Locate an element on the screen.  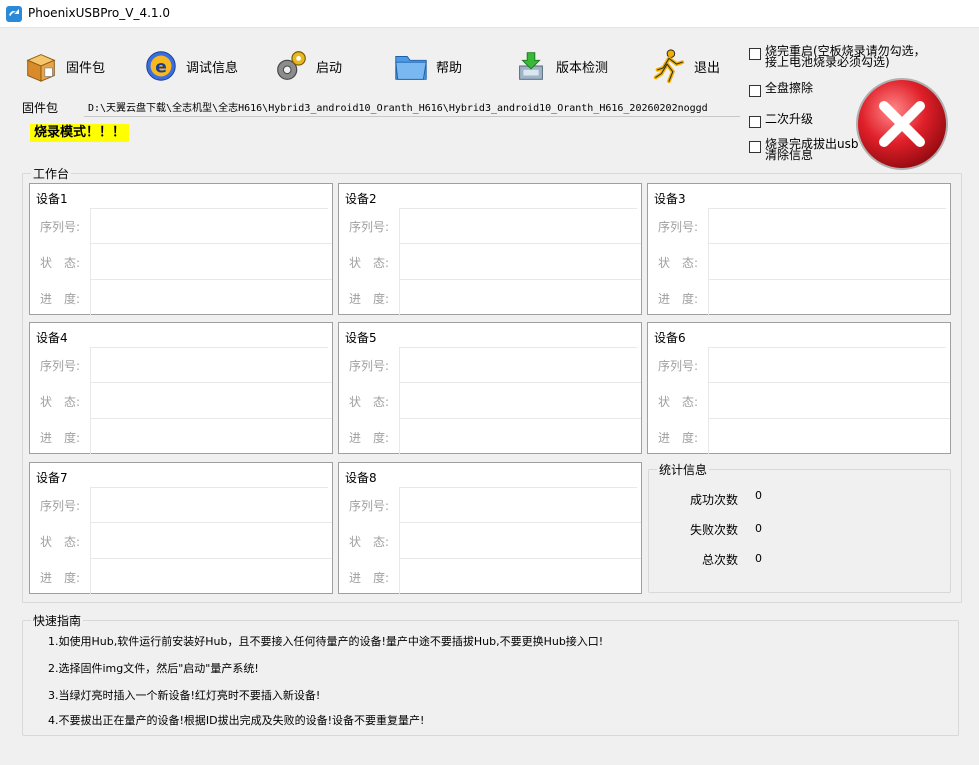
debug-info-button: e 调试信息 is located at coordinates (190, 66).